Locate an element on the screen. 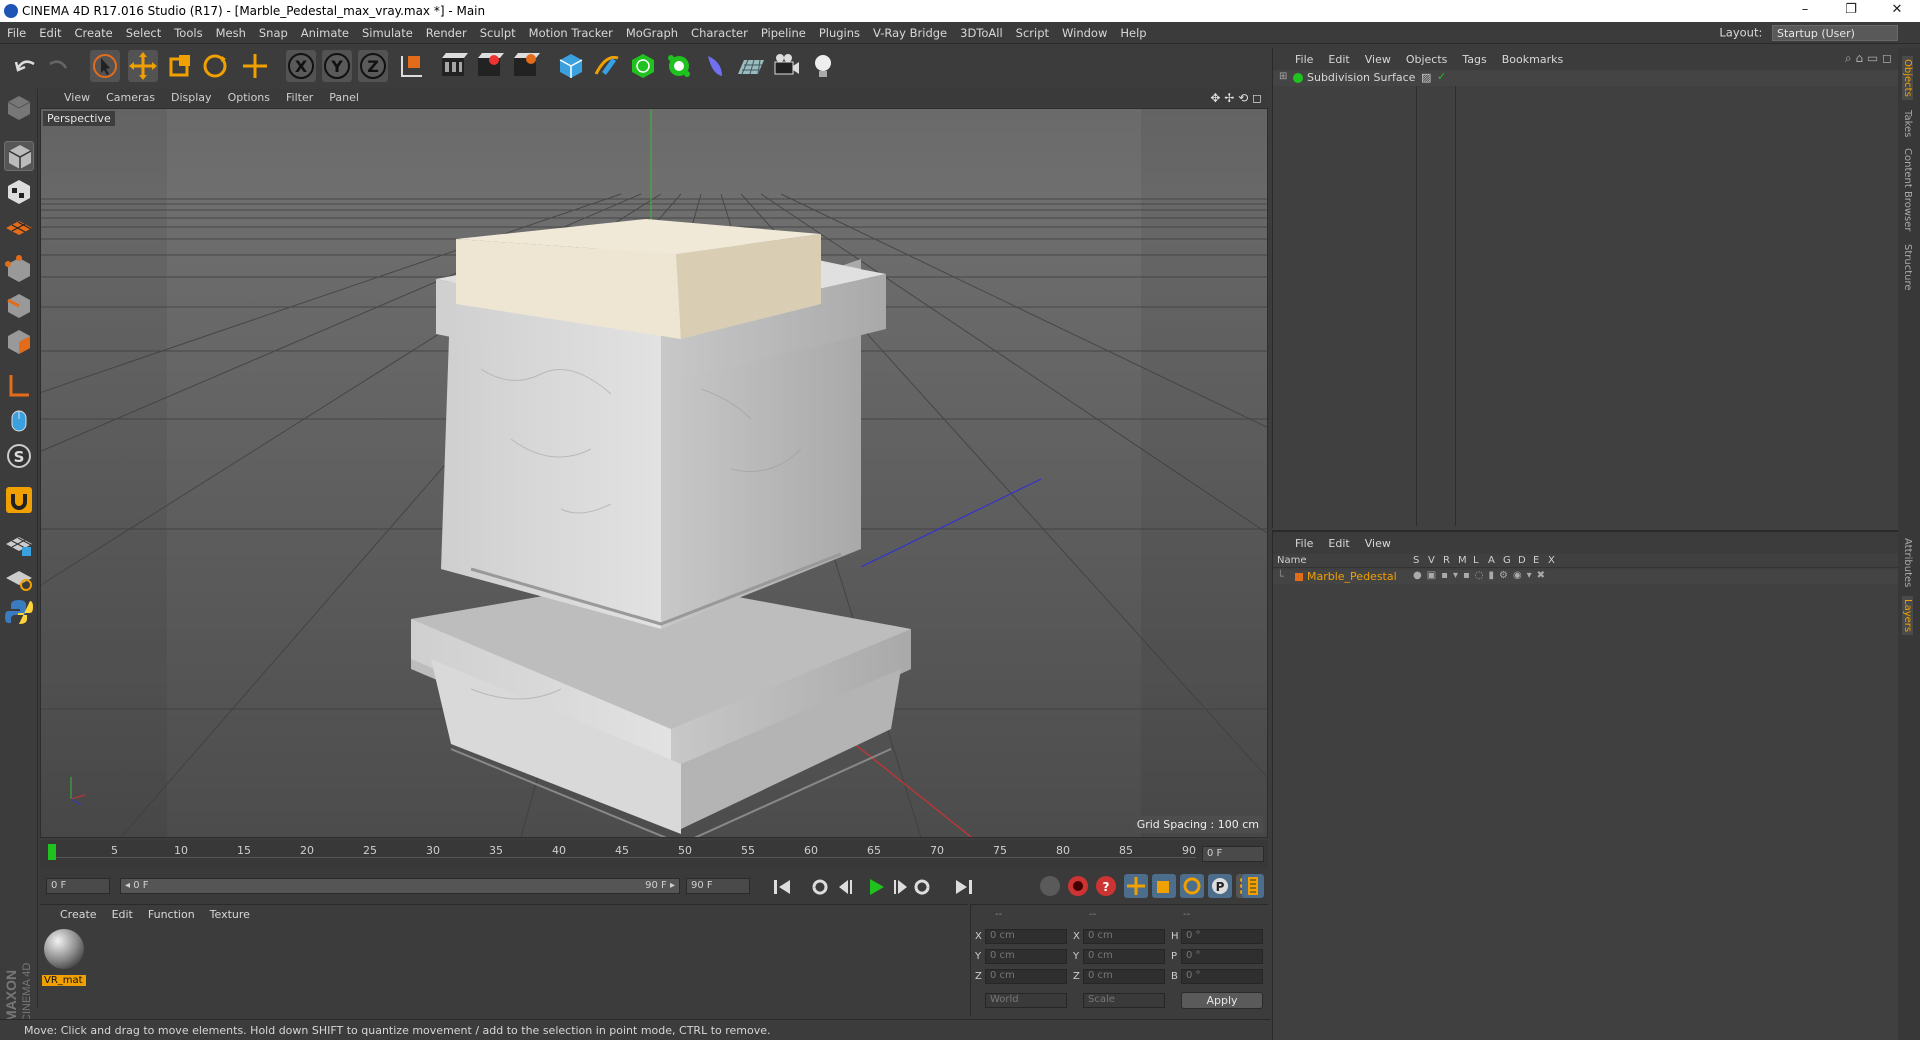 The height and width of the screenshot is (1040, 1920). axis-mode-icon is located at coordinates (19, 386).